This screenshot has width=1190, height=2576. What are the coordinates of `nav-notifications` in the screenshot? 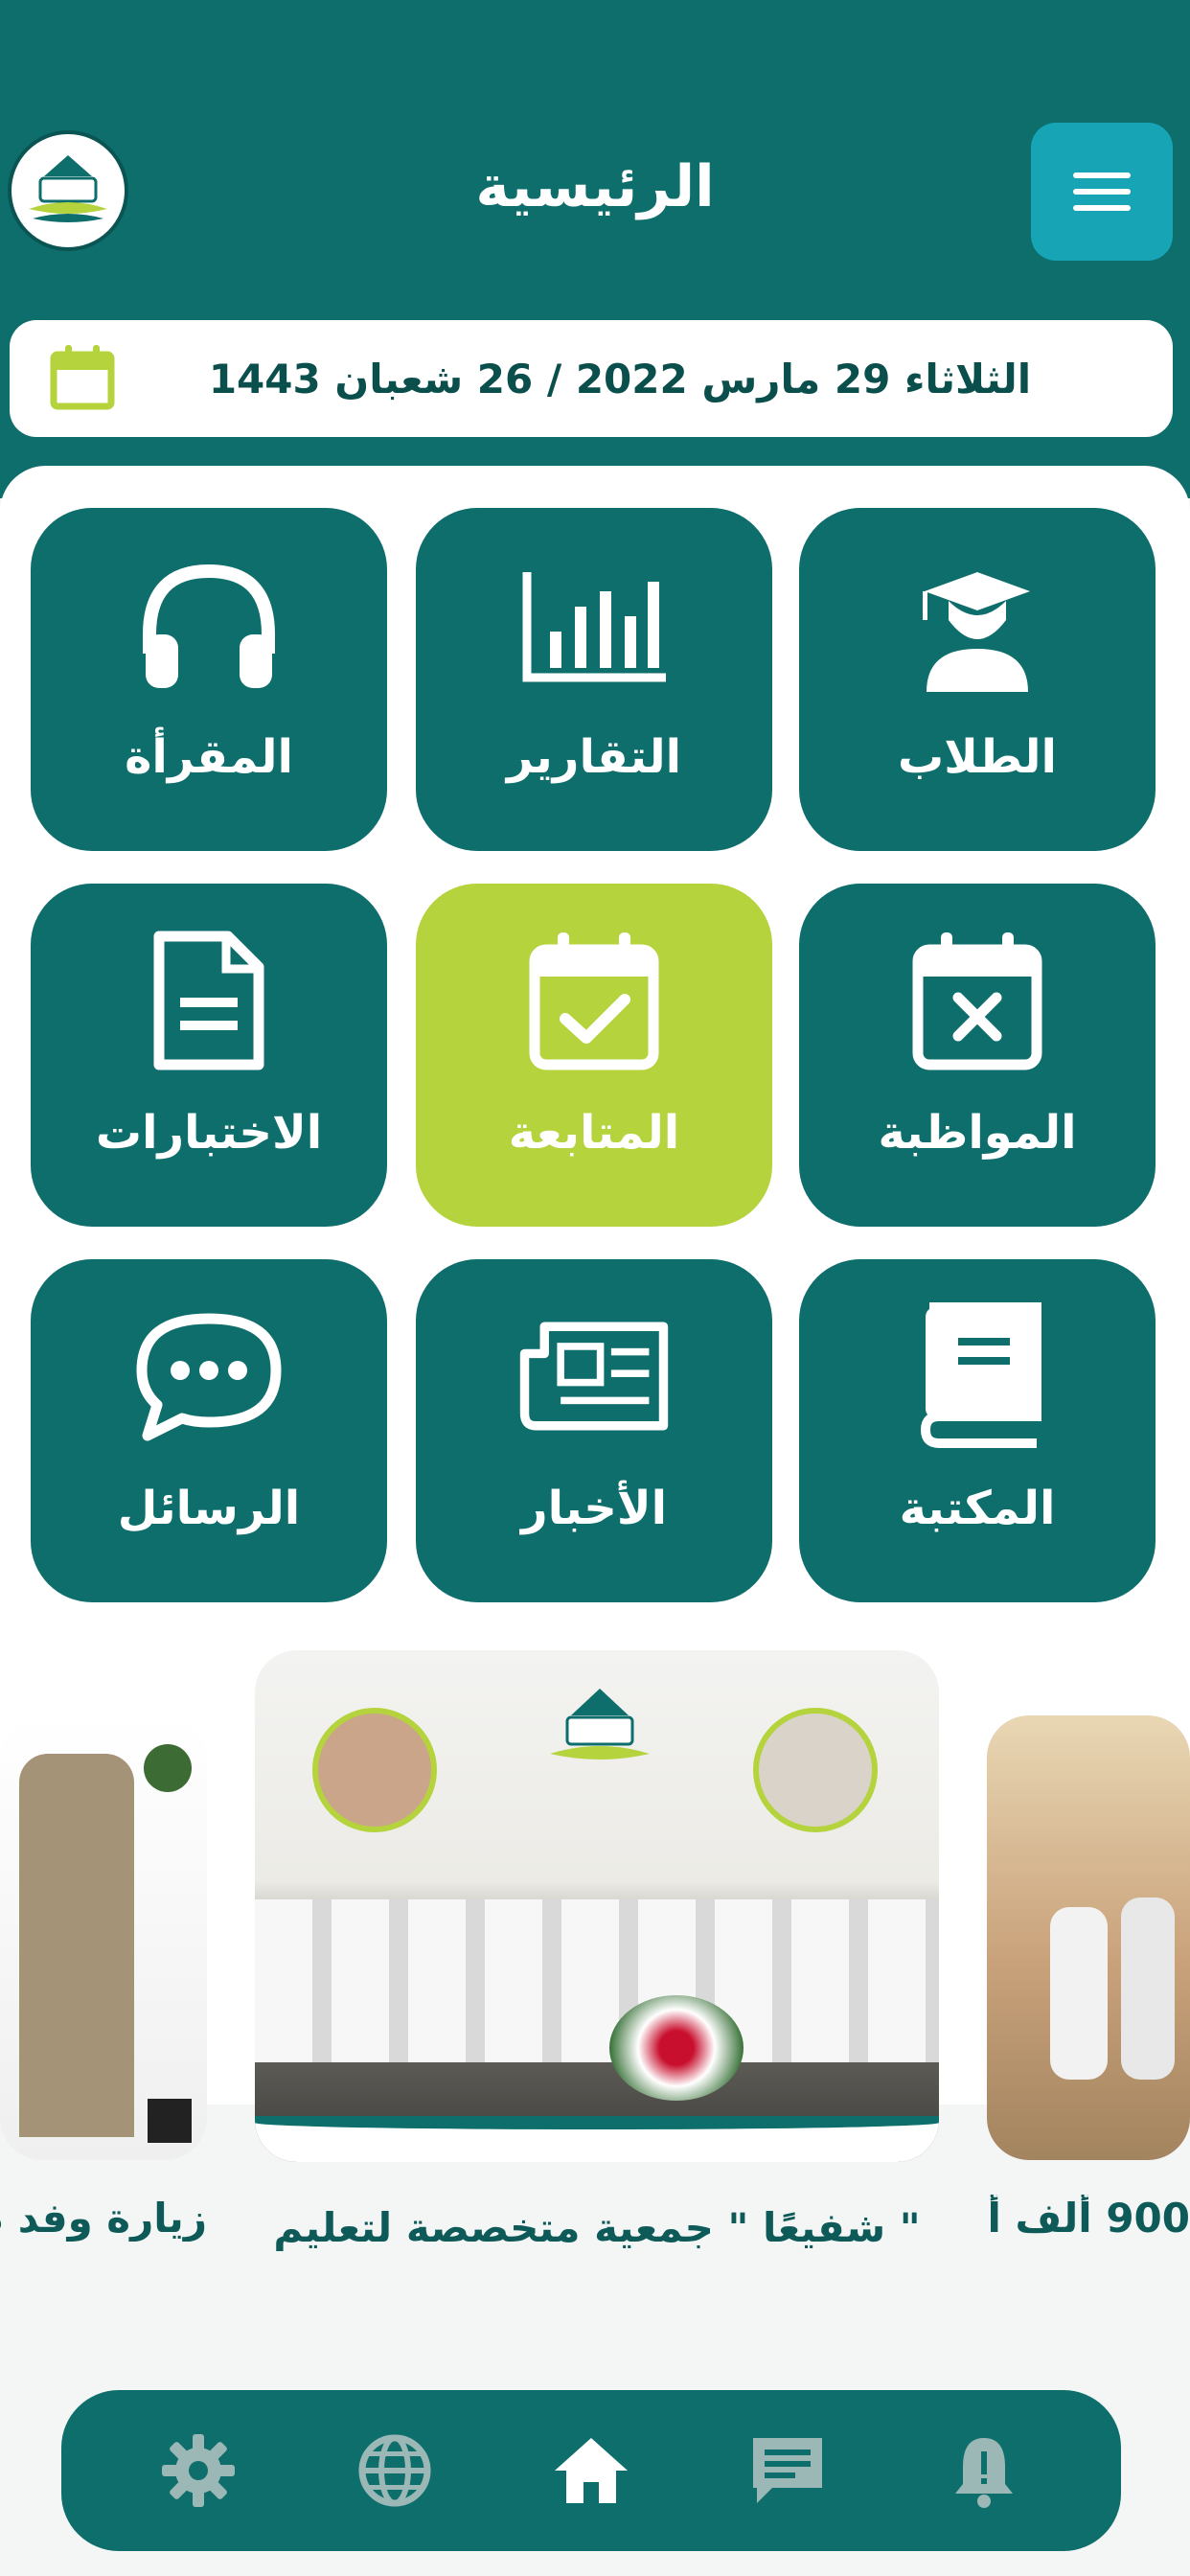 It's located at (984, 2470).